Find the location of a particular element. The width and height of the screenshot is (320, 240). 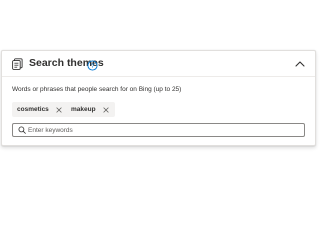

keyword-chip: makeup is located at coordinates (90, 109).